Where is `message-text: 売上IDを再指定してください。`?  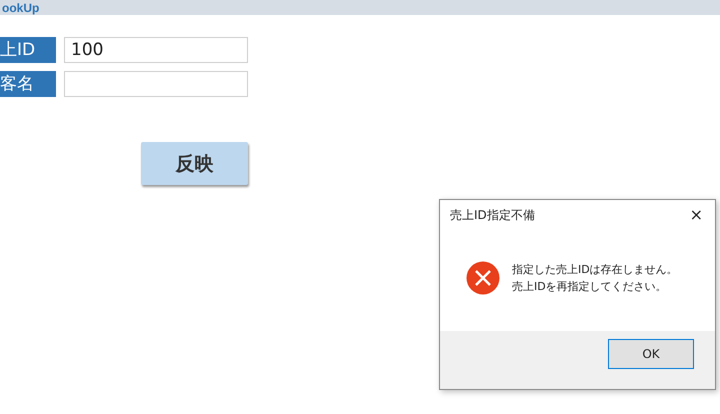 message-text: 売上IDを再指定してください。 is located at coordinates (590, 286).